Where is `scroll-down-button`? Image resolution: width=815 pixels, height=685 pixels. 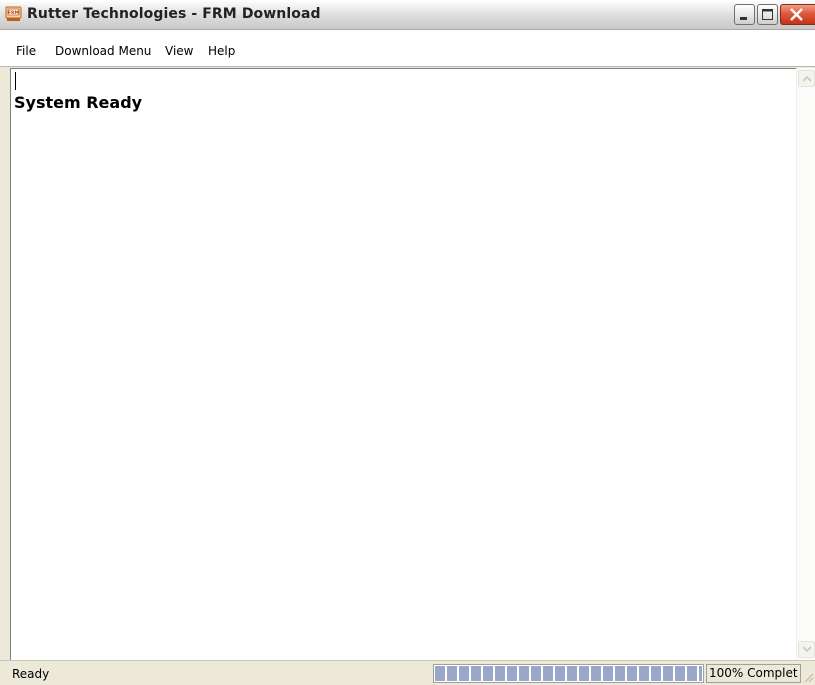
scroll-down-button is located at coordinates (806, 649).